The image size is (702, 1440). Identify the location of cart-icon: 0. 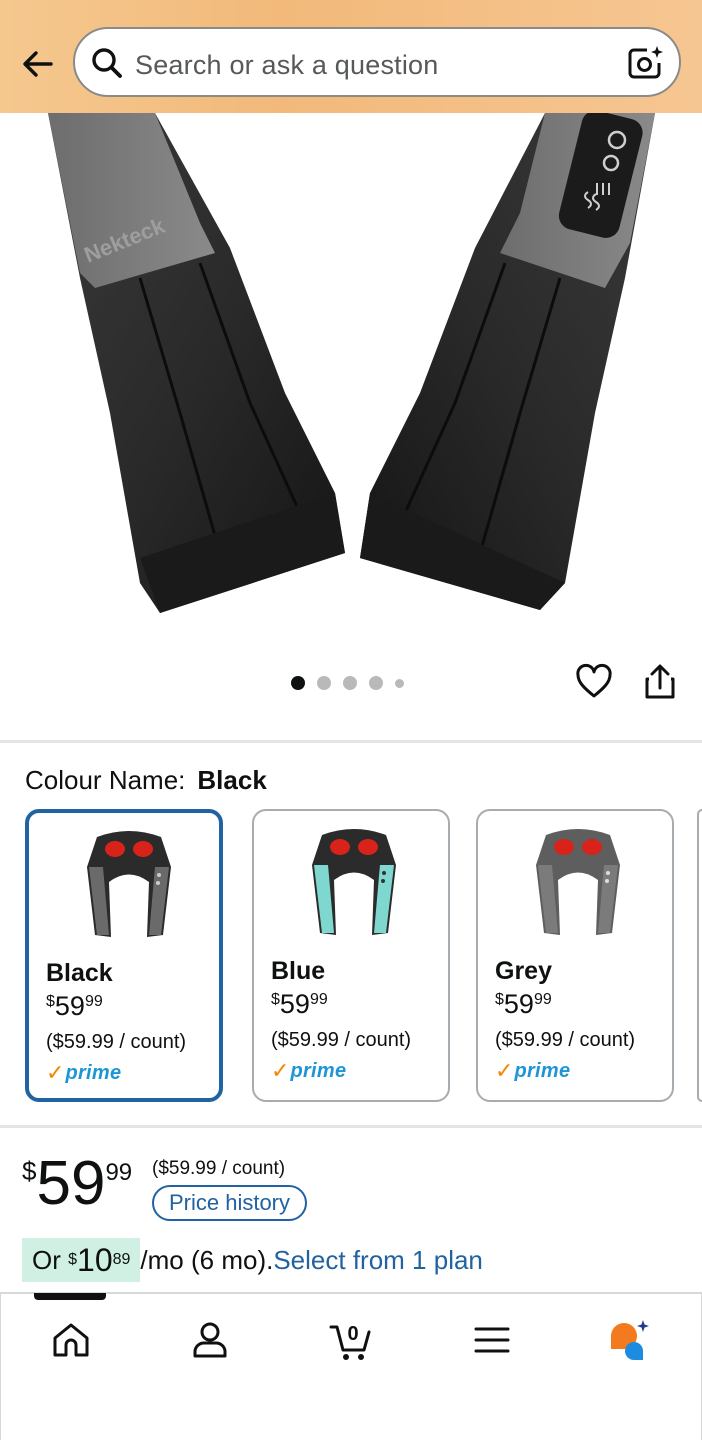
(351, 1340).